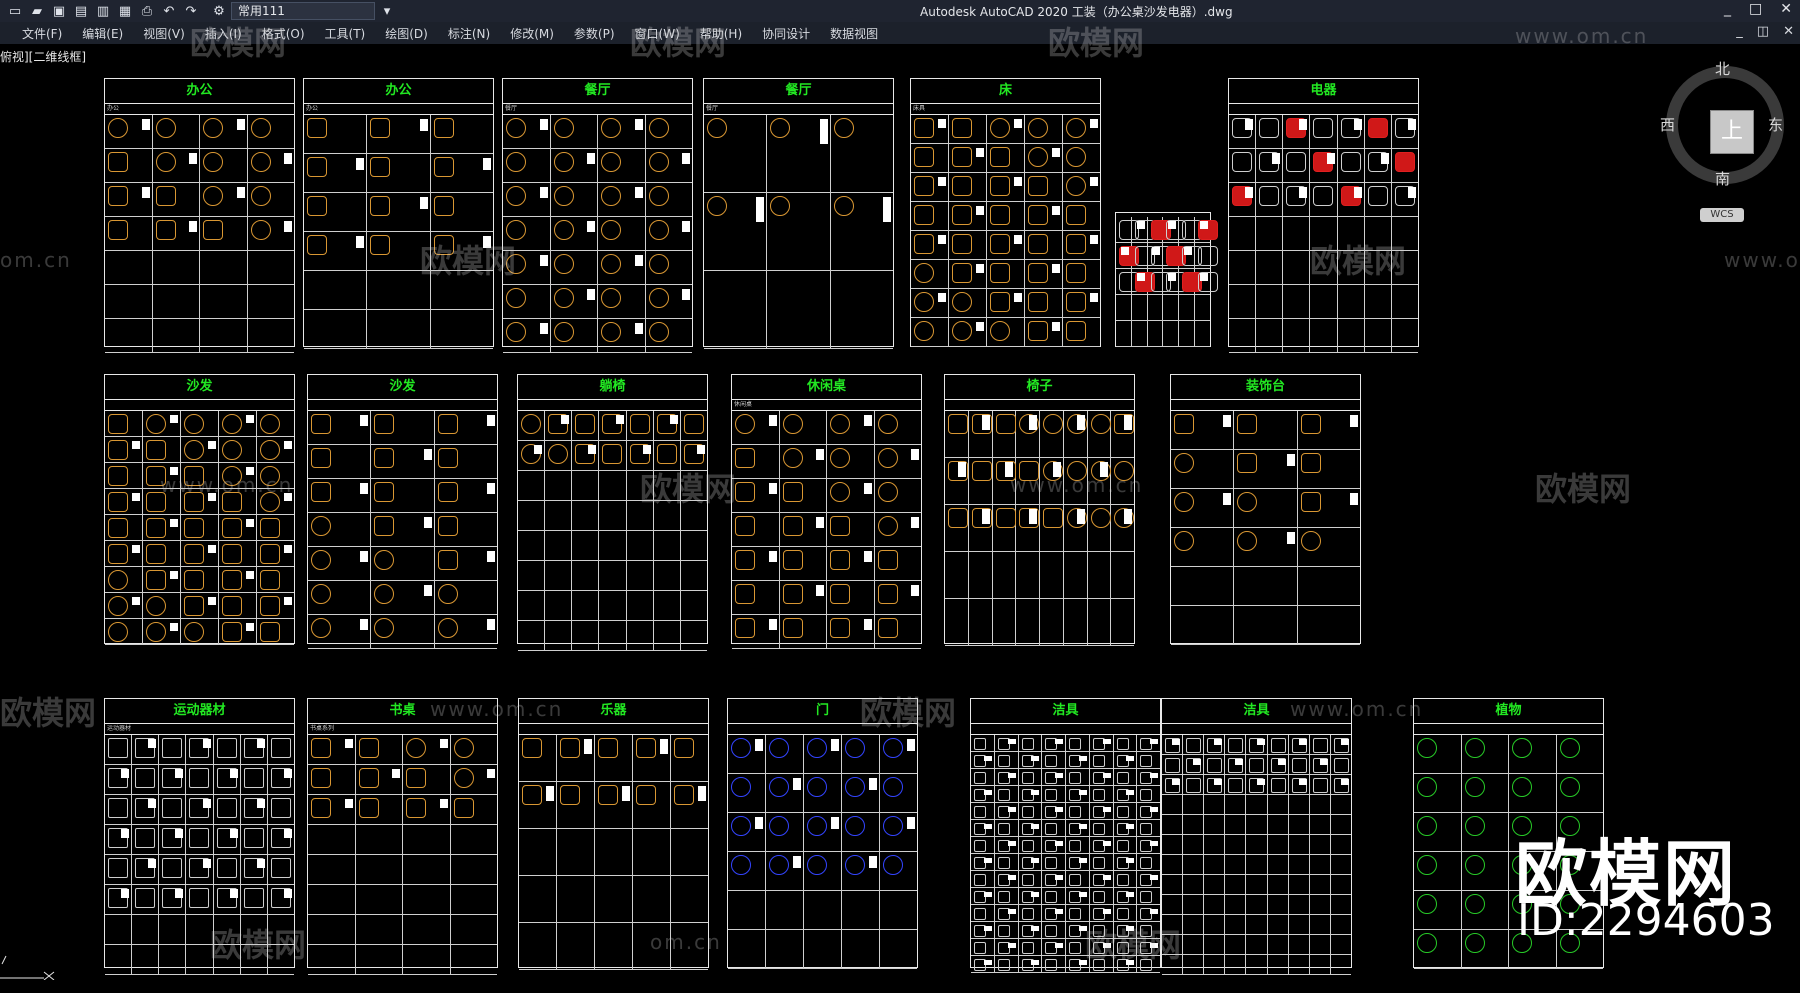 This screenshot has width=1800, height=993. What do you see at coordinates (1667, 124) in the screenshot?
I see `viewcube-west: 西` at bounding box center [1667, 124].